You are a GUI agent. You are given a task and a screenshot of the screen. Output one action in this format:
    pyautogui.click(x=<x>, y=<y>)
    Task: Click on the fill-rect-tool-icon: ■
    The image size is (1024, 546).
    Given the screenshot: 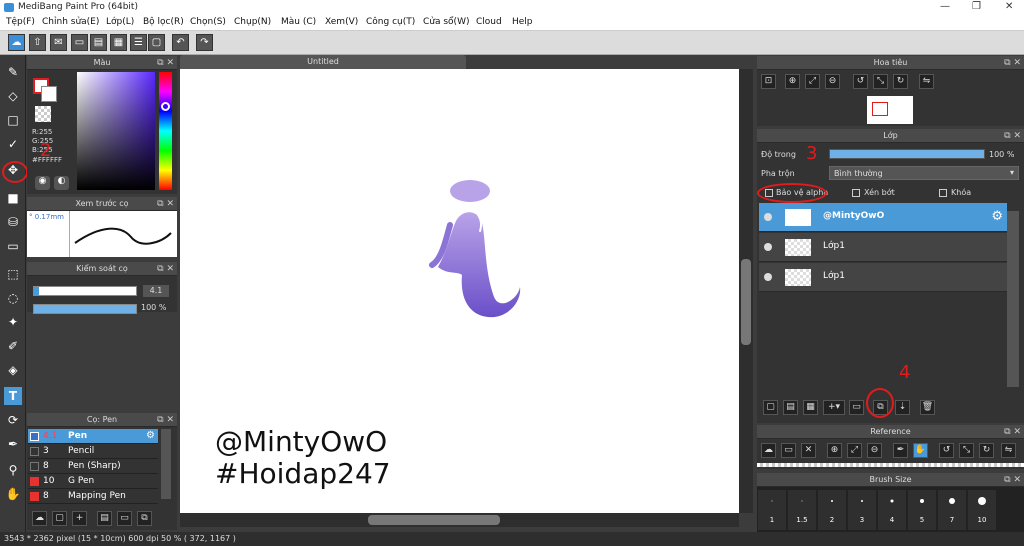 What is the action you would take?
    pyautogui.click(x=13, y=198)
    